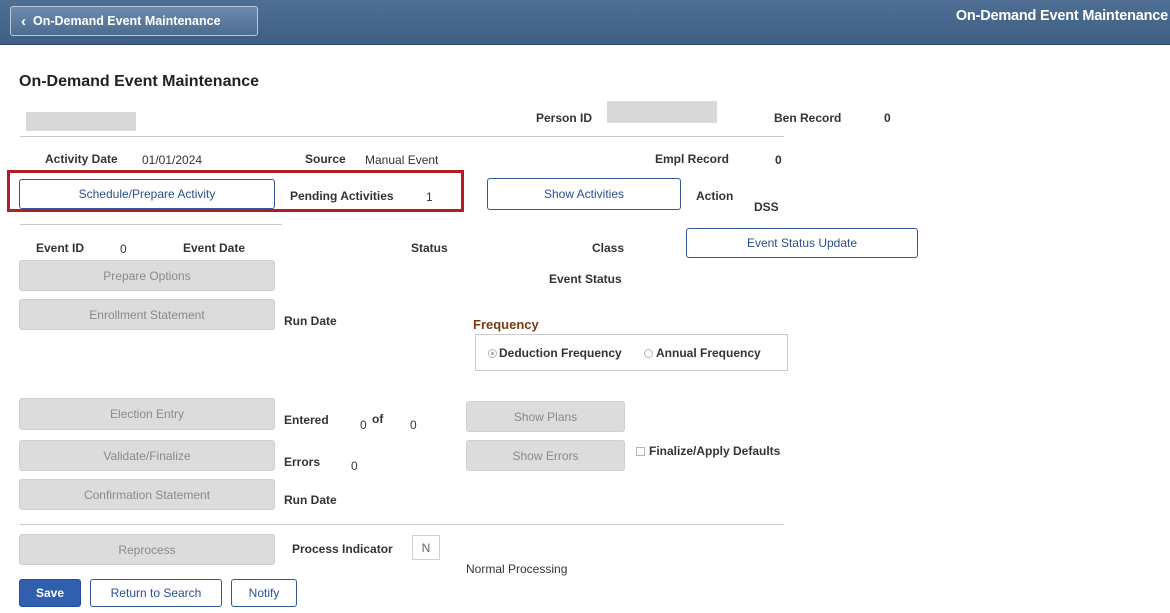 This screenshot has width=1170, height=613. I want to click on confirmation-statement-button: Confirmation Statement, so click(147, 494).